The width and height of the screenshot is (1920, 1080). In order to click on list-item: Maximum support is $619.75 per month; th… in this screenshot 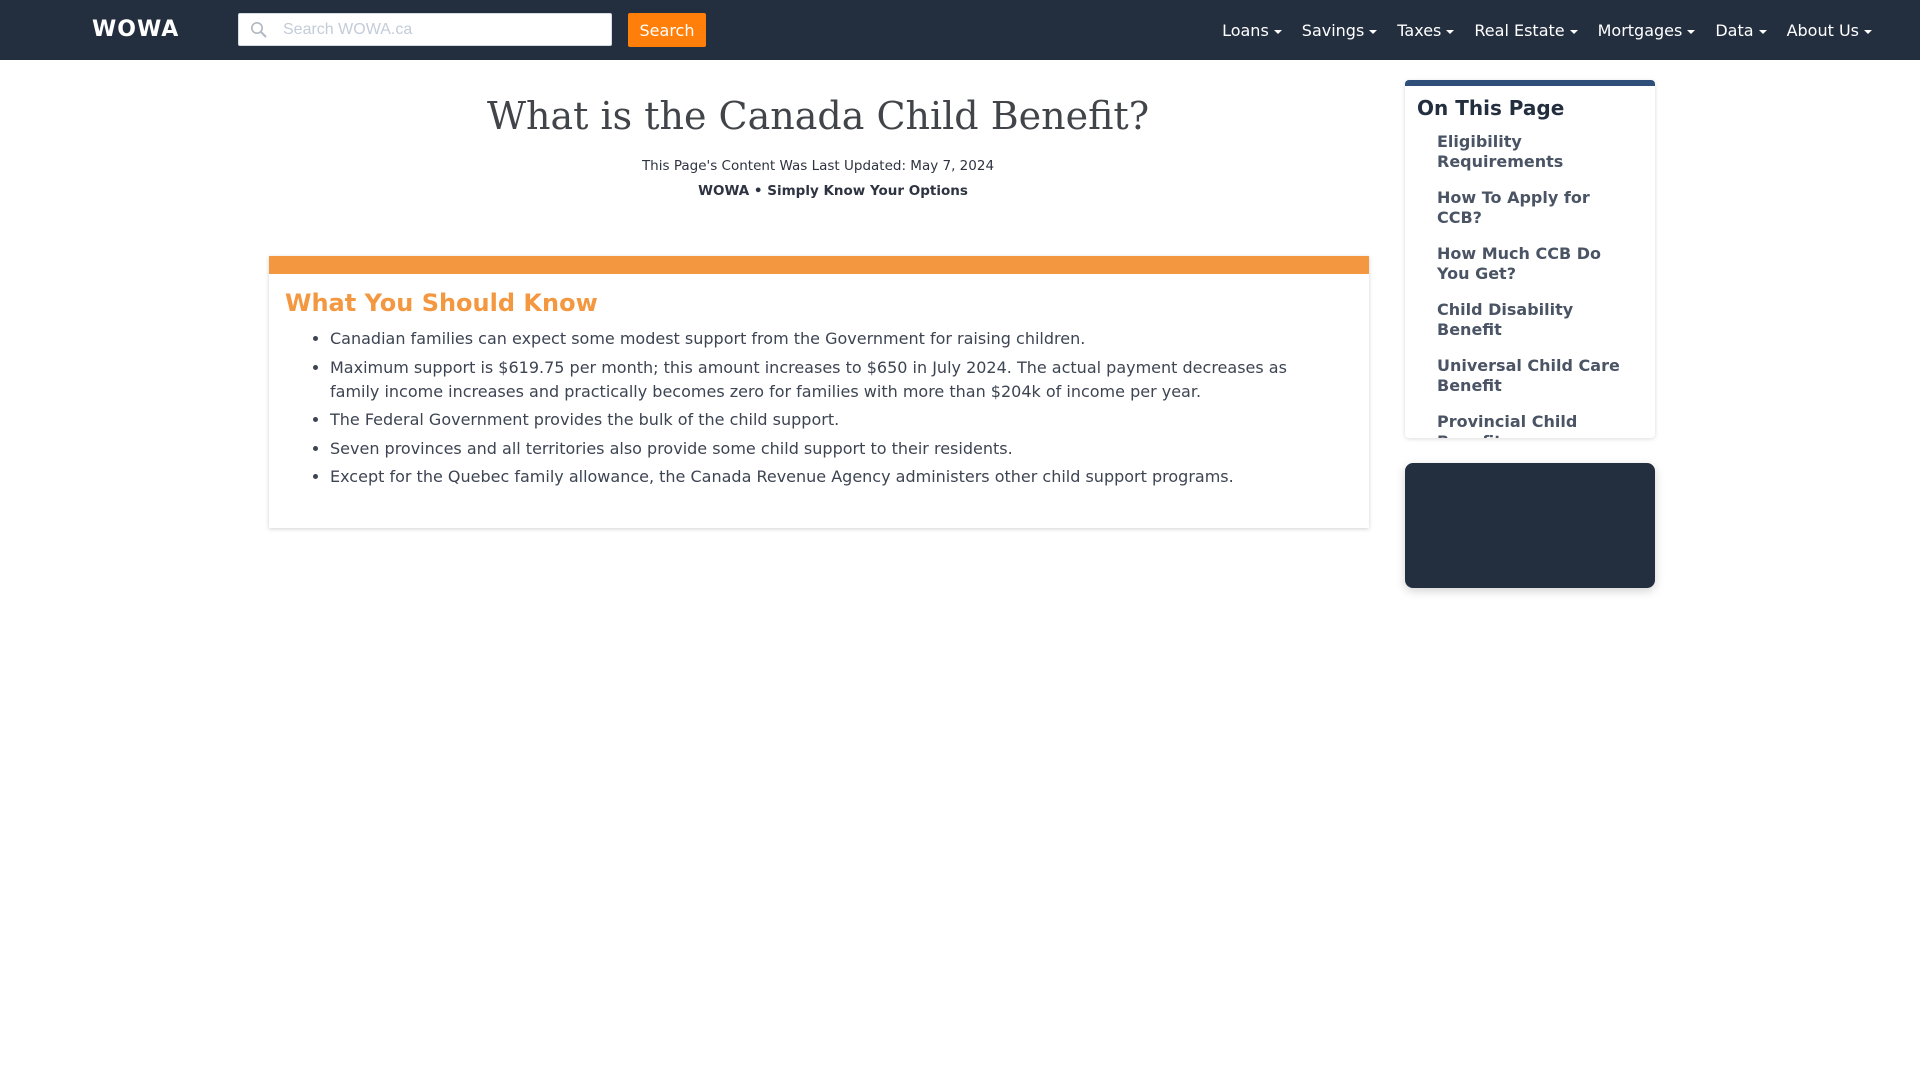, I will do `click(829, 380)`.